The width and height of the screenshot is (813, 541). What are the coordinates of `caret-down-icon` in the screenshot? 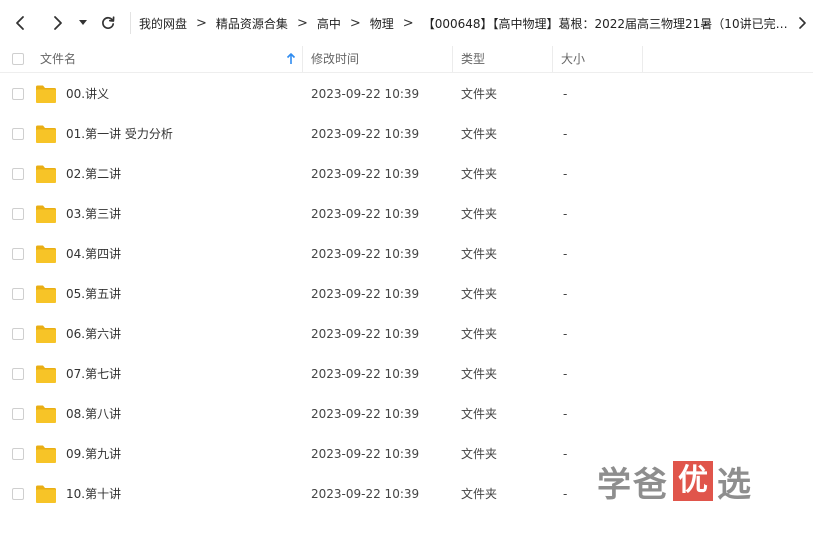 It's located at (83, 22).